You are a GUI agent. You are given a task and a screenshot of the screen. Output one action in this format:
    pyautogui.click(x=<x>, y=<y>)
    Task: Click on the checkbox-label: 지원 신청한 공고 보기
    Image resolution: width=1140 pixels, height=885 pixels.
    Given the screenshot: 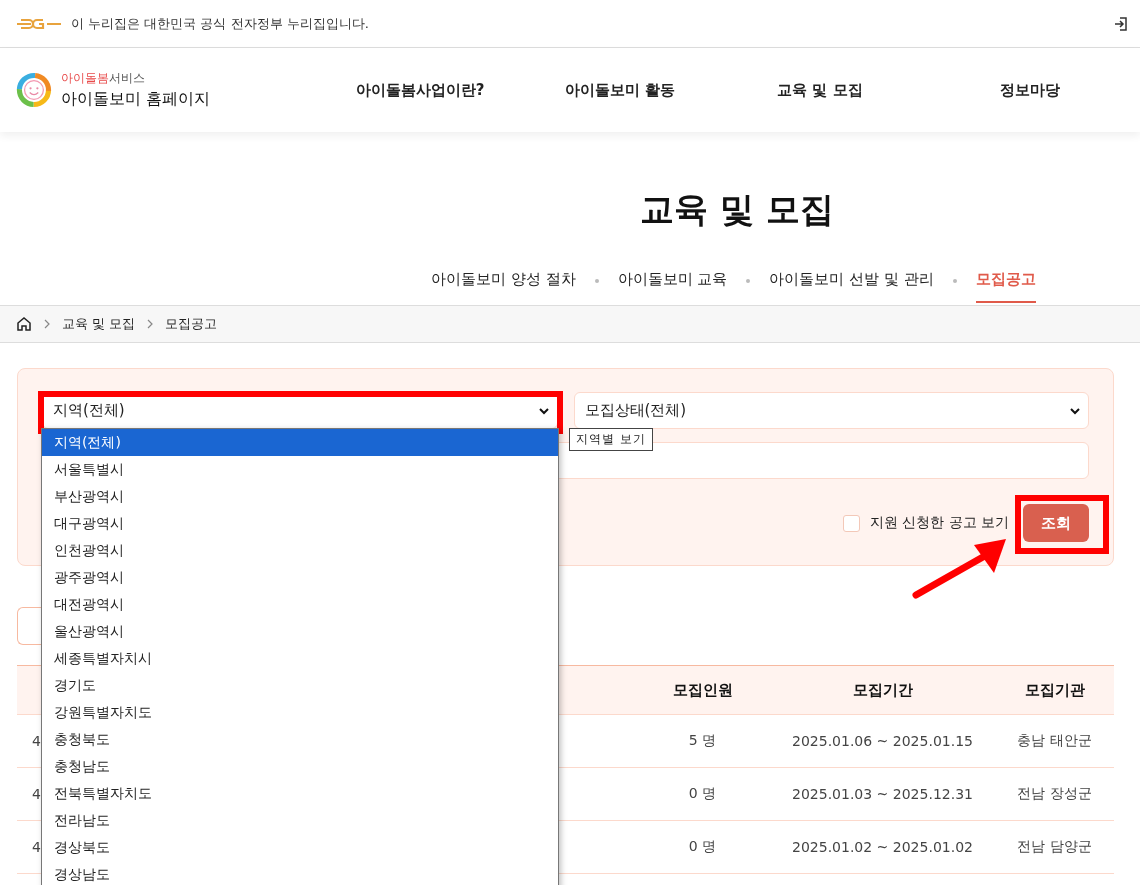 What is the action you would take?
    pyautogui.click(x=939, y=523)
    